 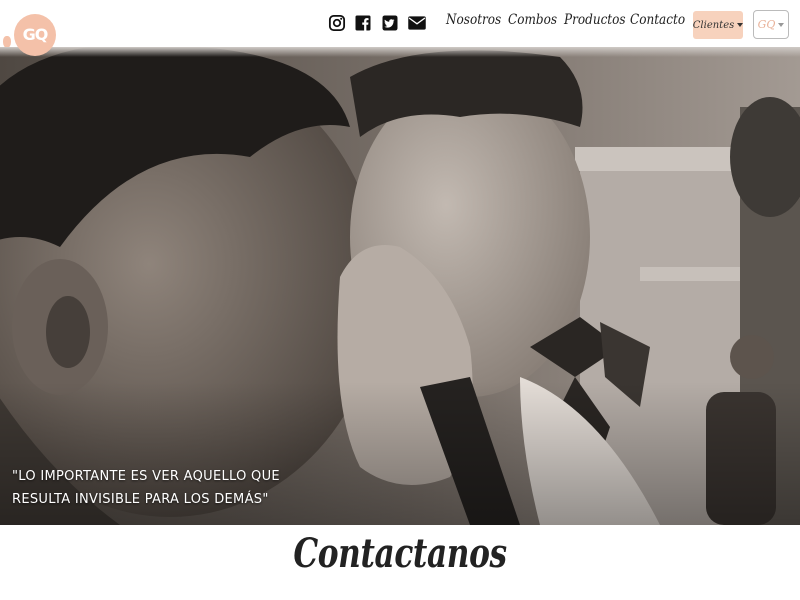 What do you see at coordinates (417, 23) in the screenshot?
I see `envelope-icon` at bounding box center [417, 23].